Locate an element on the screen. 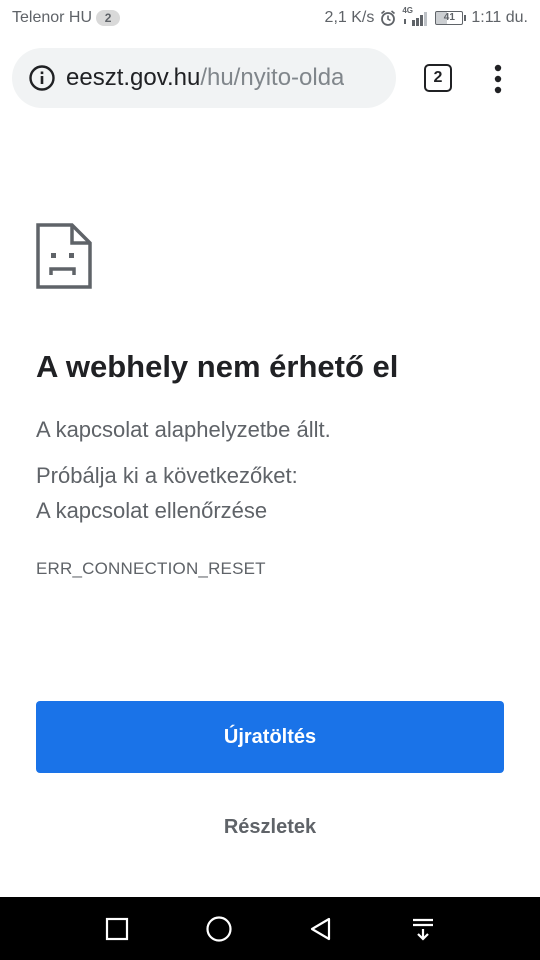  home-icon is located at coordinates (219, 929).